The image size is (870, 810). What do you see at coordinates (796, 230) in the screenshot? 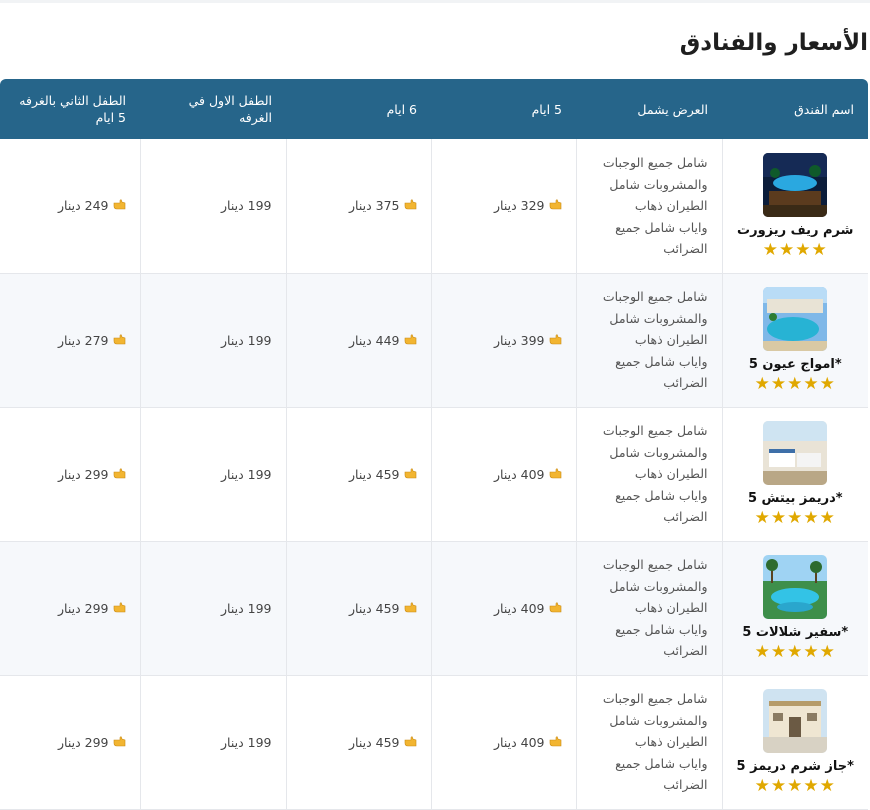
I see `hotel-name: شرم ريف ريزورت` at bounding box center [796, 230].